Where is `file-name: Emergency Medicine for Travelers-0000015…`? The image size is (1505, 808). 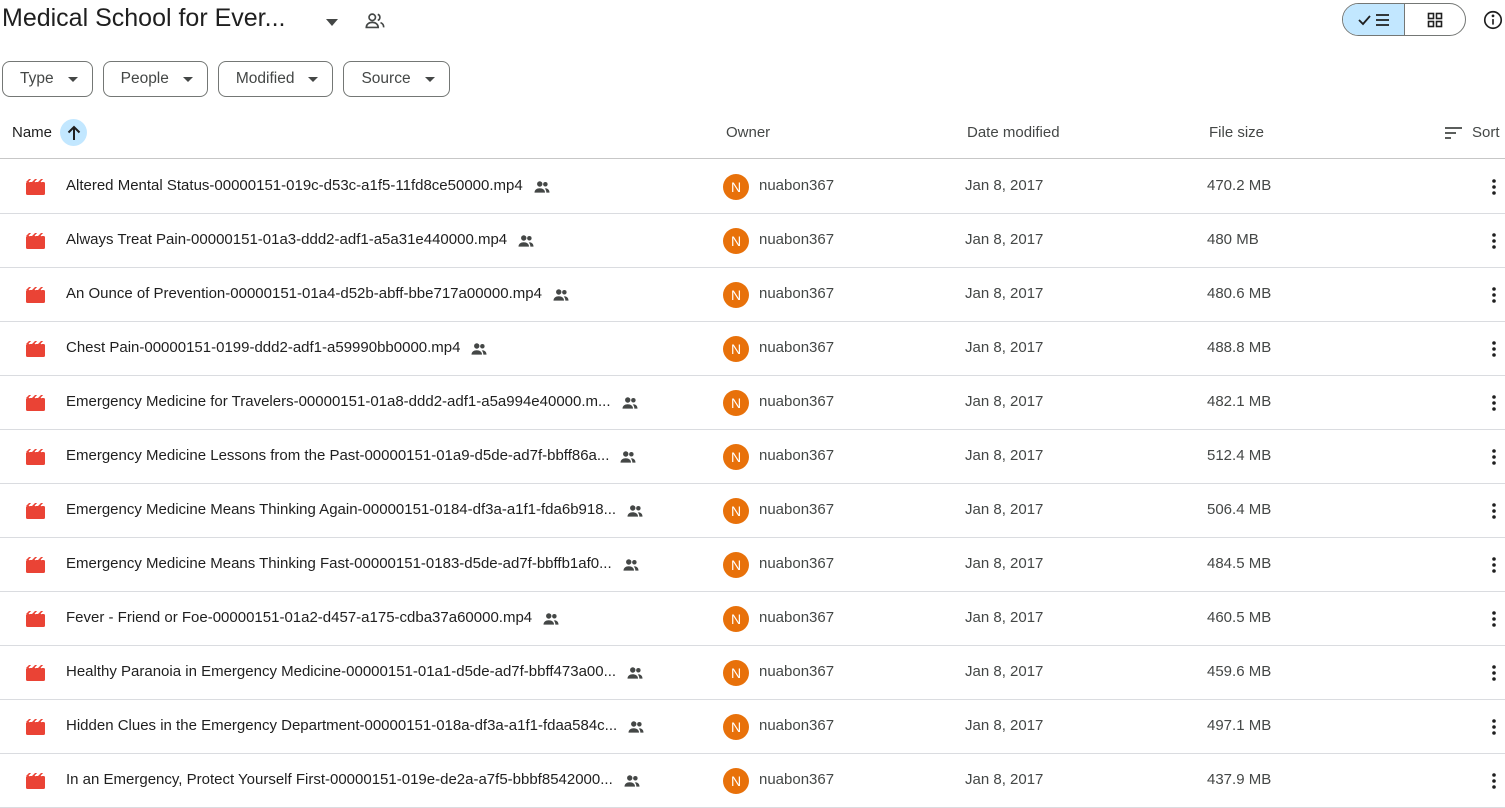
file-name: Emergency Medicine for Travelers-0000015… is located at coordinates (338, 401).